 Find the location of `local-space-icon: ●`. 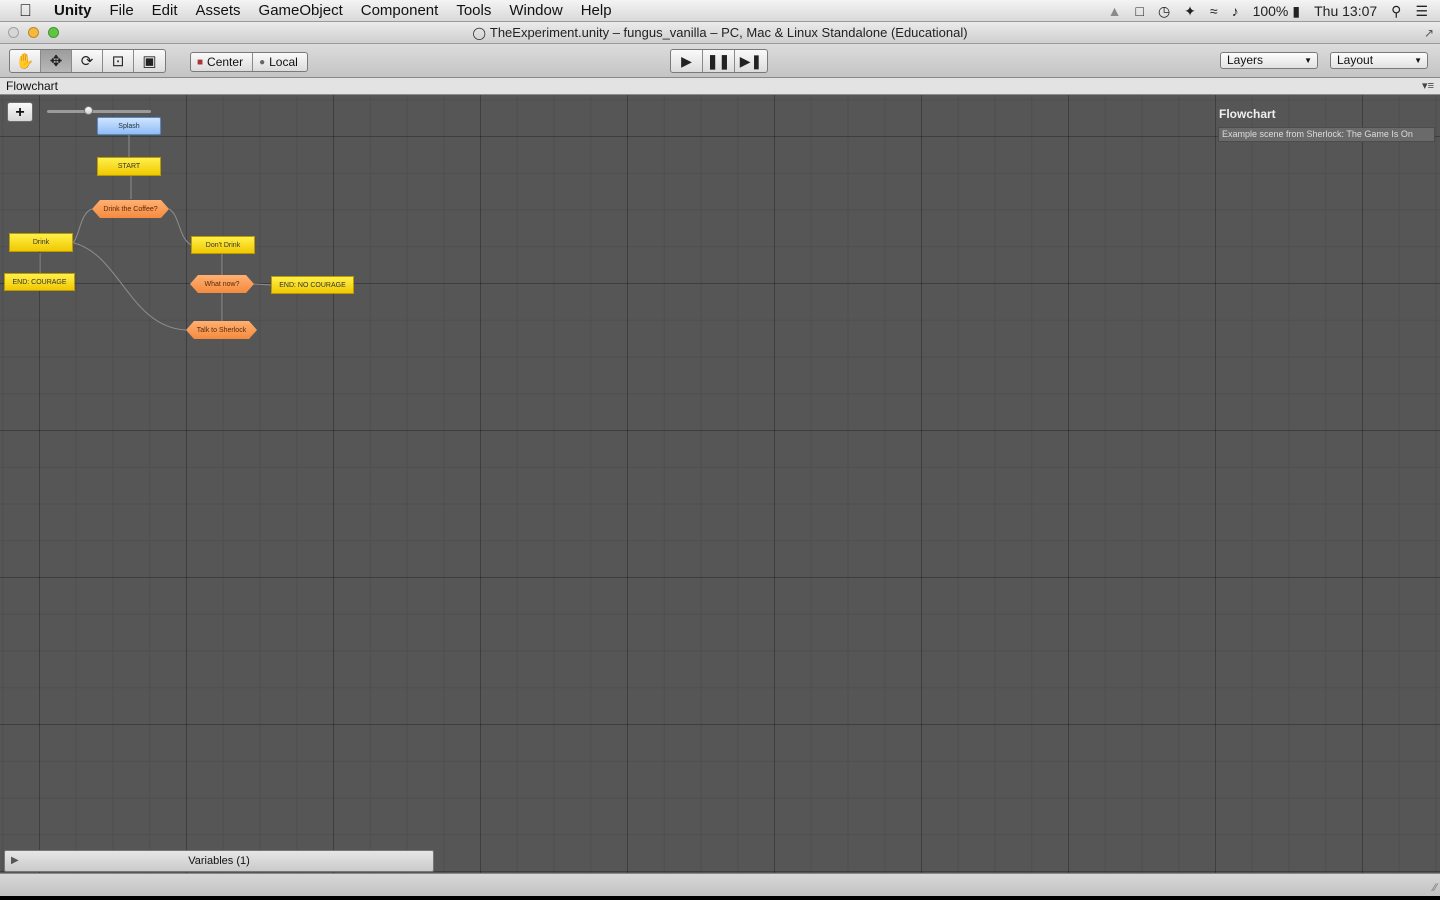

local-space-icon: ● is located at coordinates (262, 62).